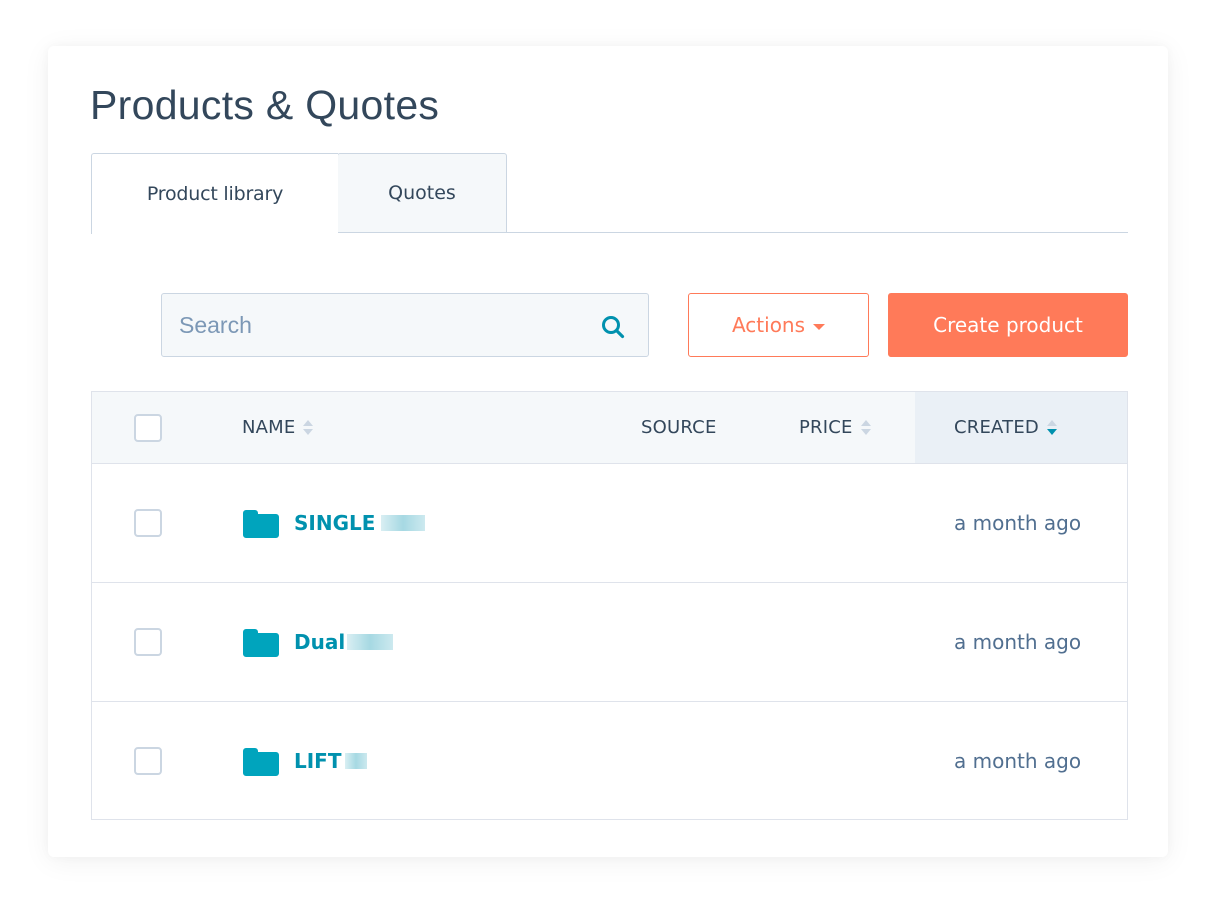 Image resolution: width=1216 pixels, height=908 pixels. I want to click on select-all-checkbox, so click(148, 428).